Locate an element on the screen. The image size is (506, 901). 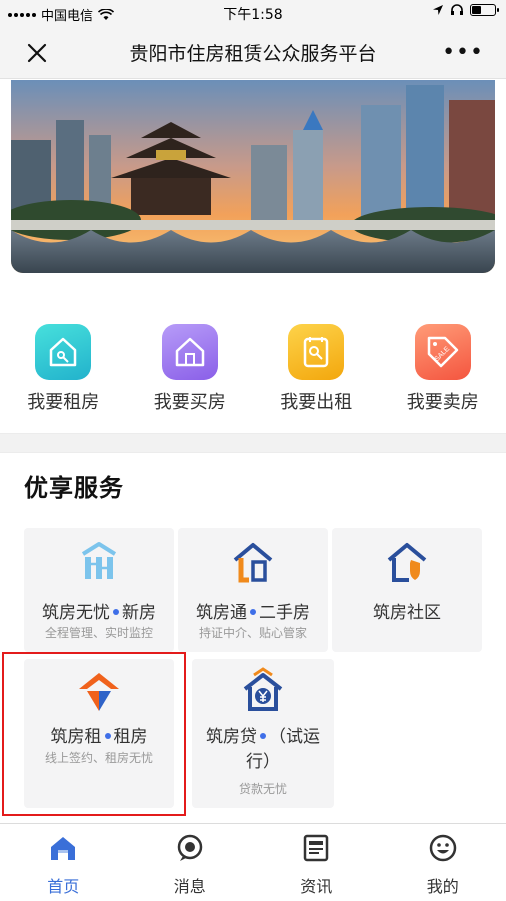
service-title: 筑房通二手房 is located at coordinates (253, 610).